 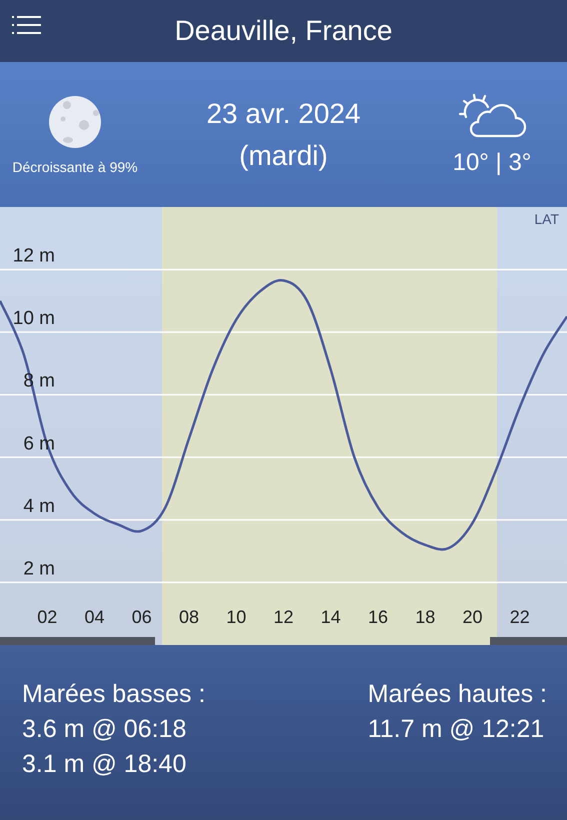 I want to click on low-tides-heading: Marées basses :, so click(x=114, y=694).